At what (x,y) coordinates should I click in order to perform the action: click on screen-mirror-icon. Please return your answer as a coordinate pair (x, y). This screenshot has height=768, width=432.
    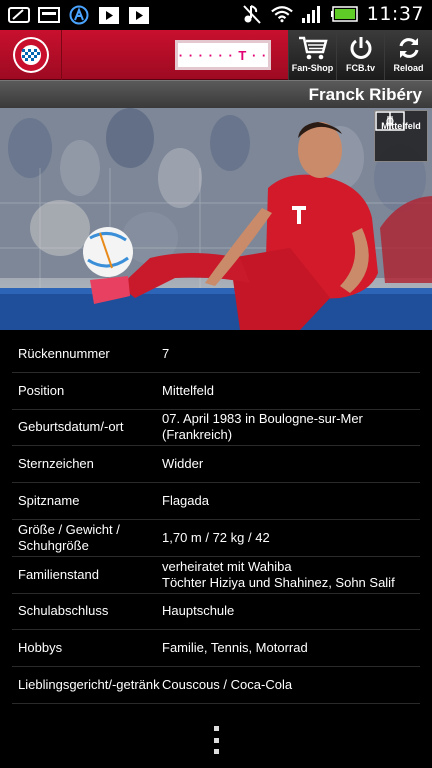
    Looking at the image, I should click on (19, 15).